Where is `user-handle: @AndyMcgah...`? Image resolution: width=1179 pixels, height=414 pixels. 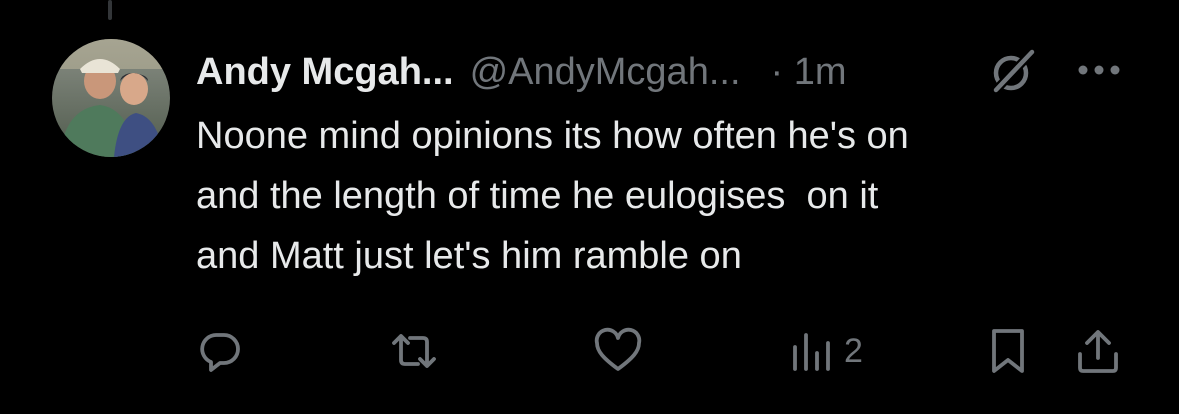 user-handle: @AndyMcgah... is located at coordinates (605, 72).